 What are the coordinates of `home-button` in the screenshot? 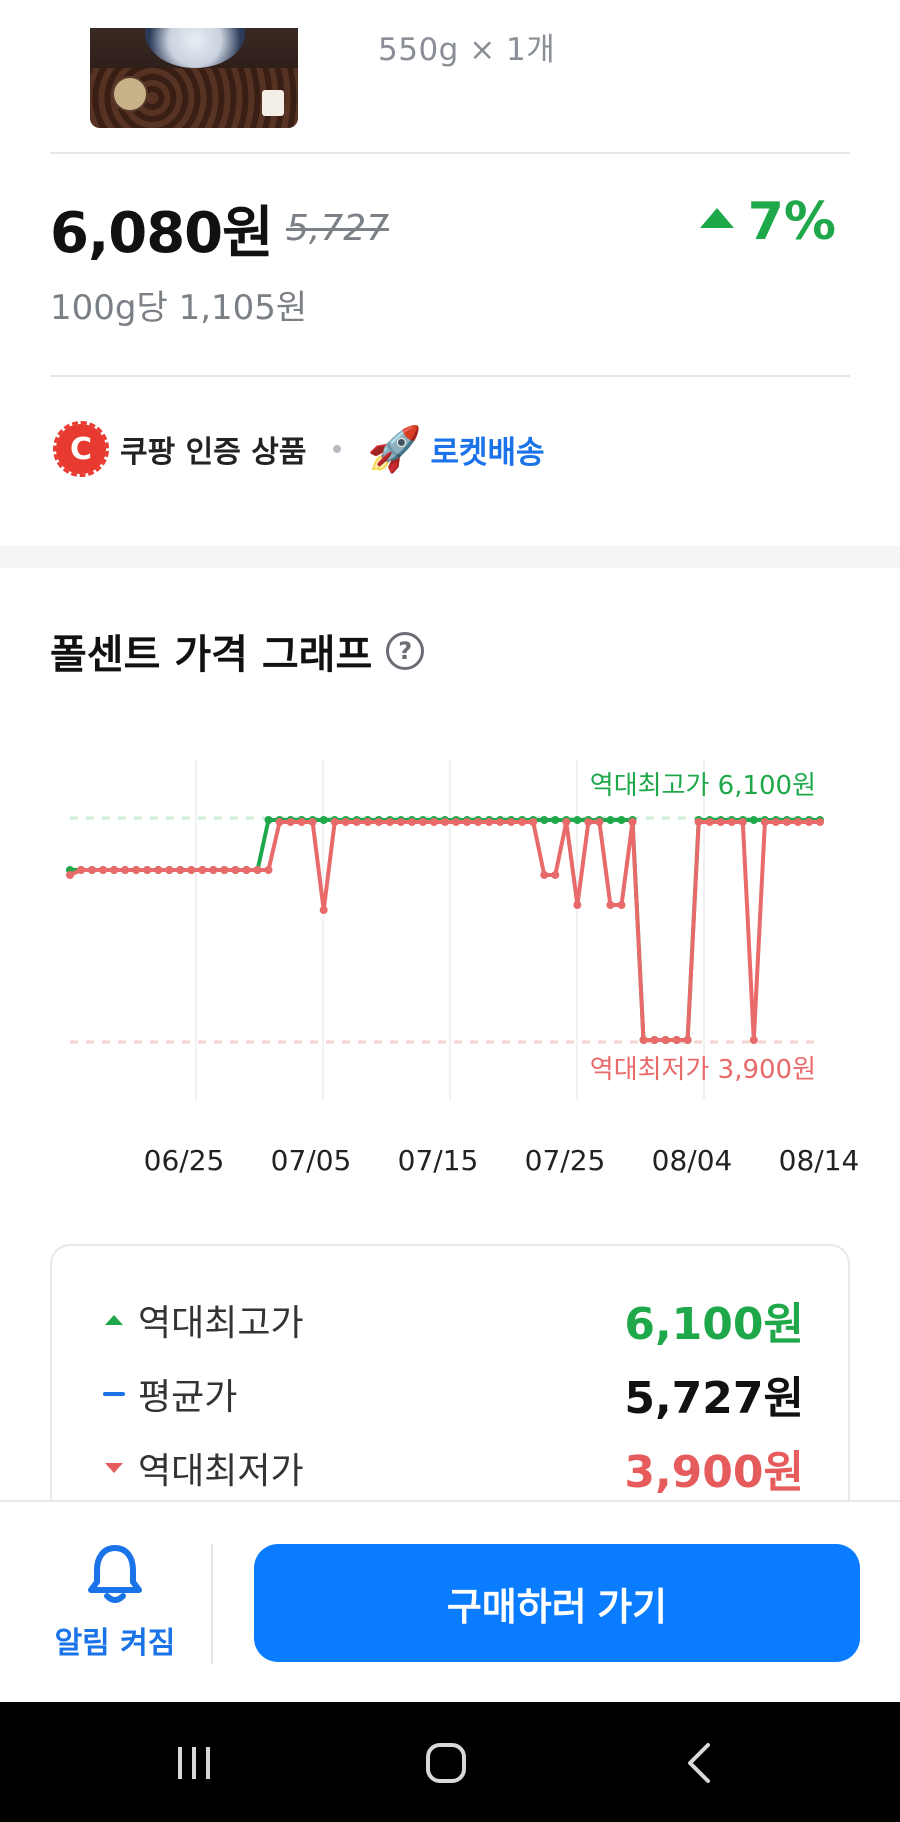 It's located at (446, 1763).